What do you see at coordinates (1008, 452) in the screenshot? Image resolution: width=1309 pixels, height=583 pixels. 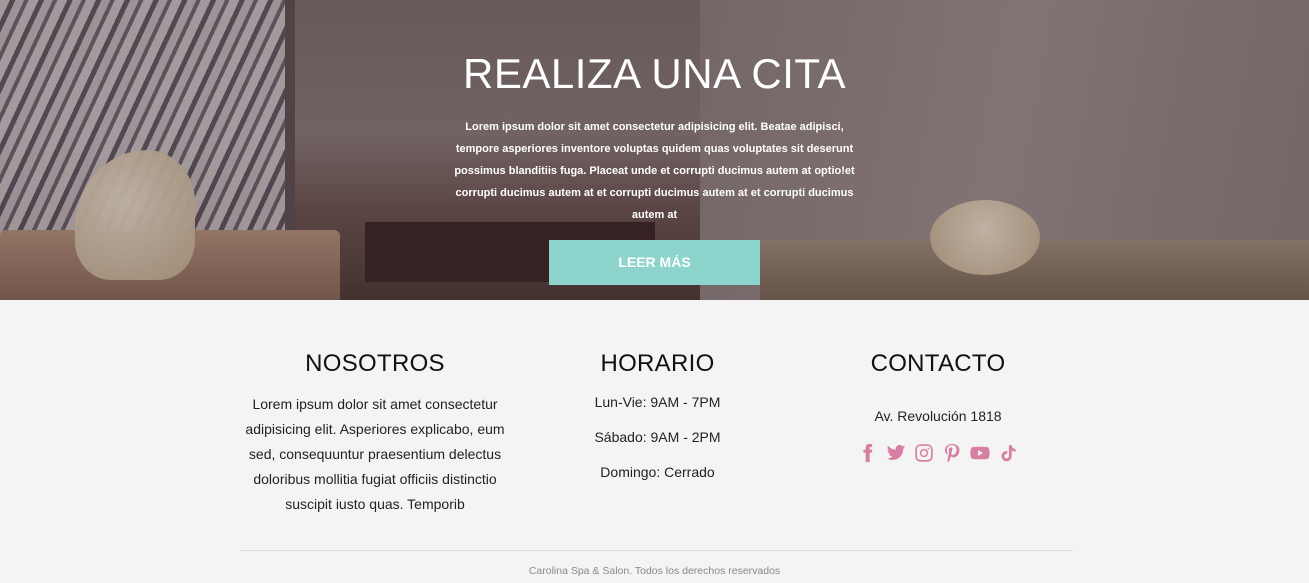 I see `tiktok-icon` at bounding box center [1008, 452].